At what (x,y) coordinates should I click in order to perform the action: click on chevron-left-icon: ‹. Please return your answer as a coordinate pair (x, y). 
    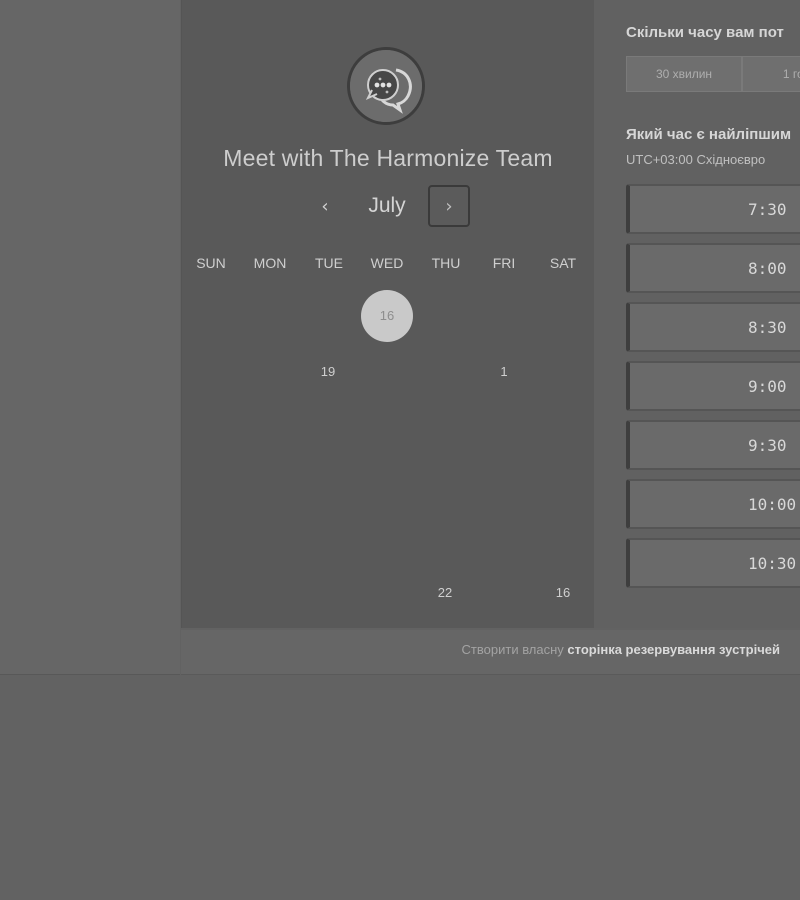
    Looking at the image, I should click on (325, 206).